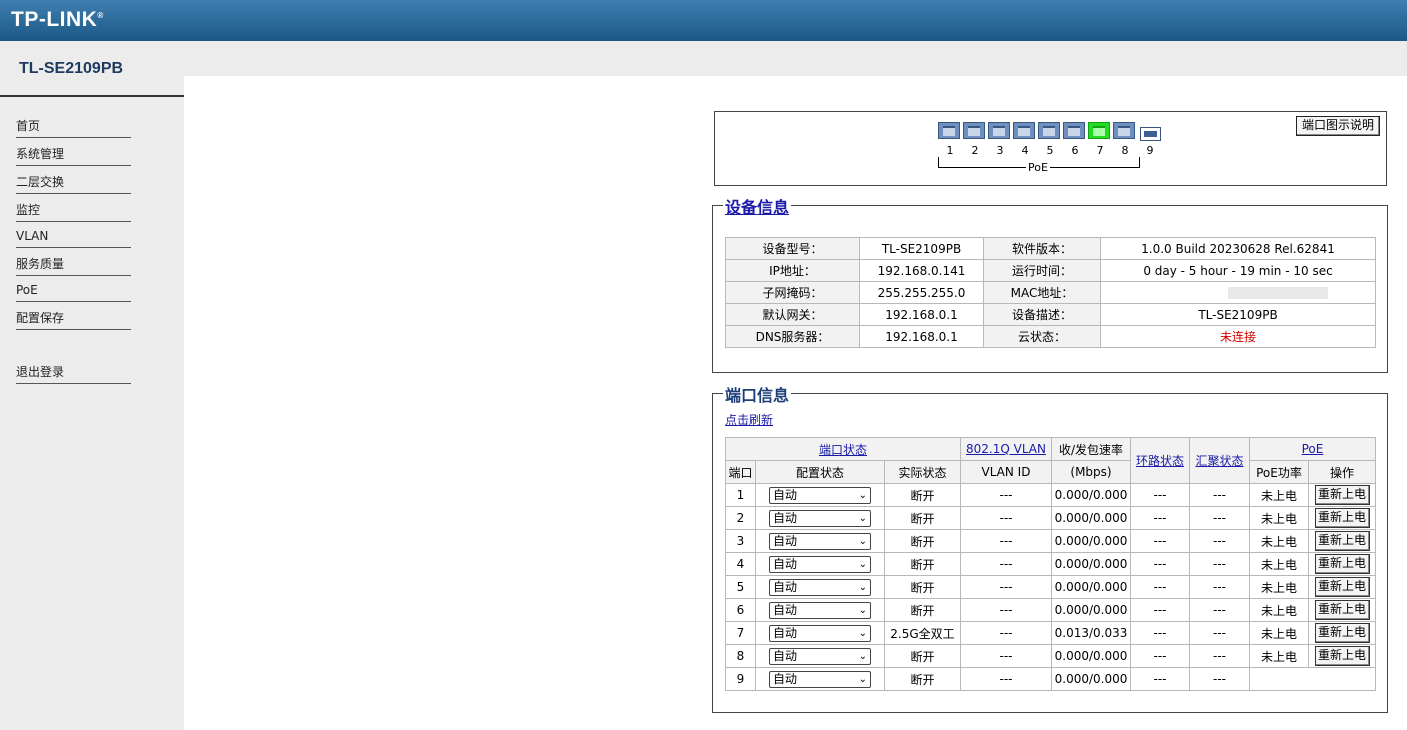 This screenshot has height=730, width=1407. I want to click on loop-status-cell: ---, so click(1160, 679).